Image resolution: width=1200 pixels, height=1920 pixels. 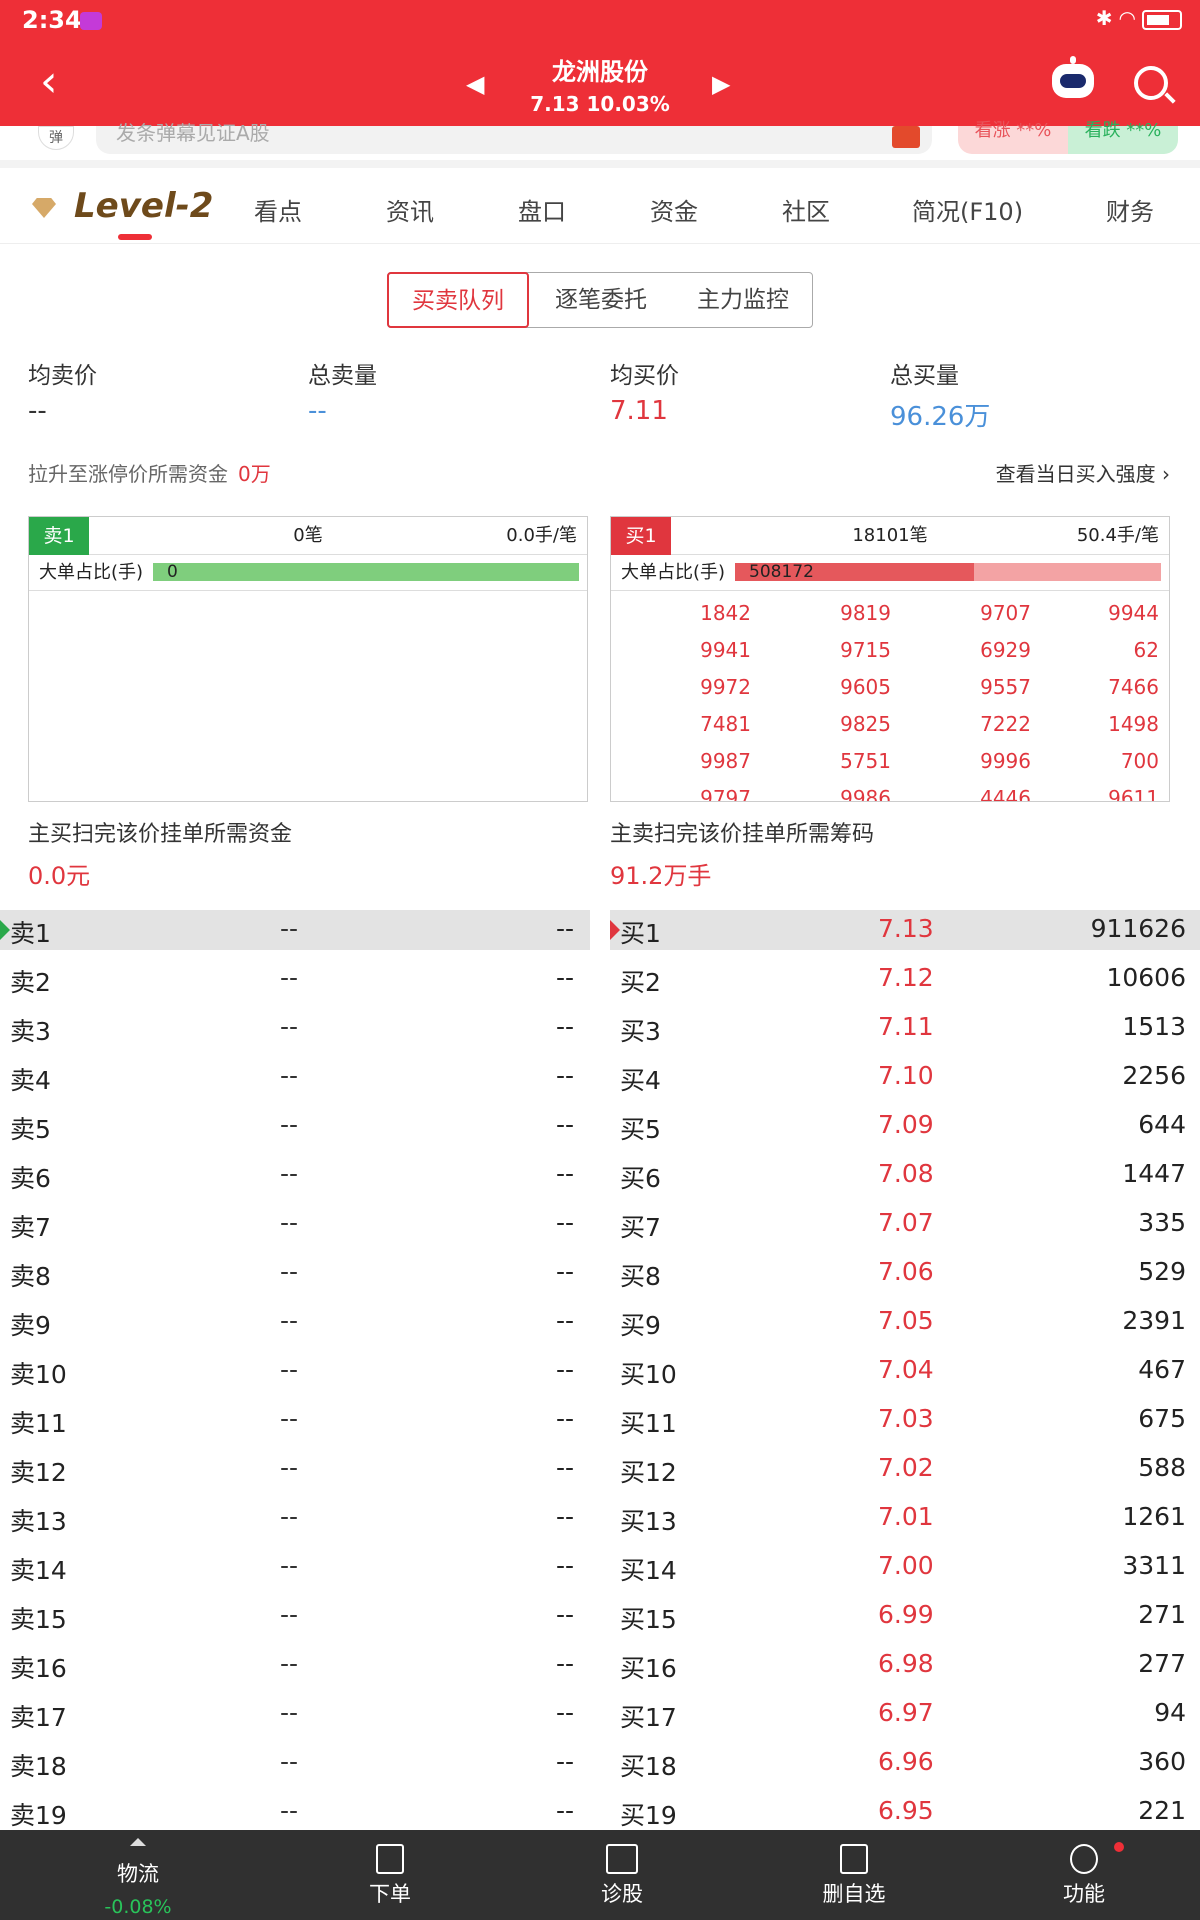 I want to click on queue-order-volume: 5751, so click(x=865, y=761).